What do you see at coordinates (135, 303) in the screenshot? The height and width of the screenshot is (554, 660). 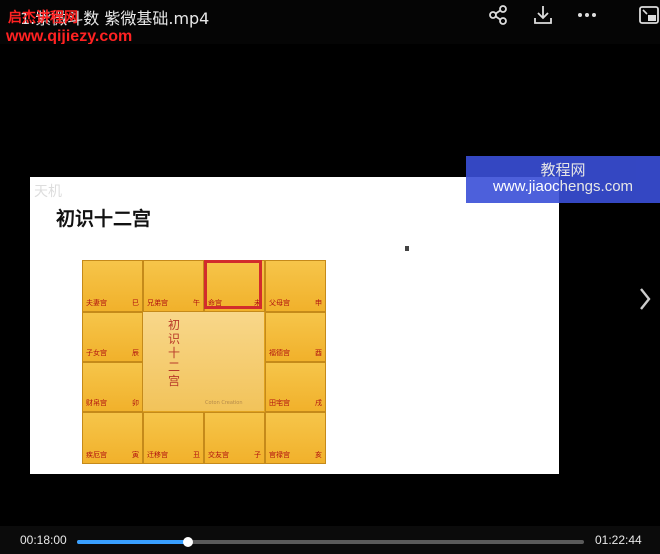 I see `palace-branch: 巳` at bounding box center [135, 303].